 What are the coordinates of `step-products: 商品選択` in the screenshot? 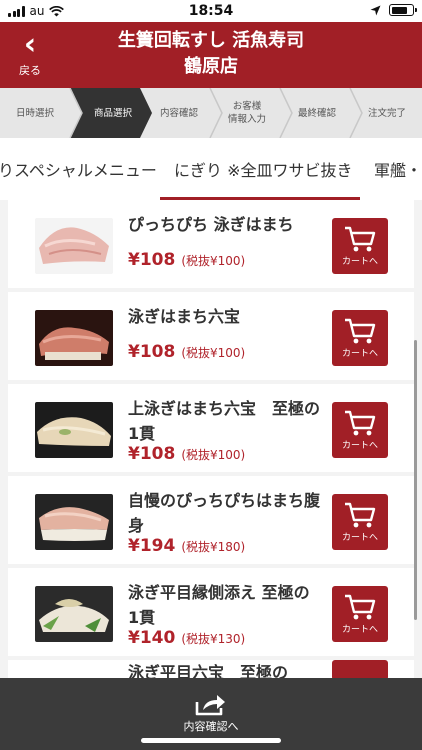 It's located at (113, 113).